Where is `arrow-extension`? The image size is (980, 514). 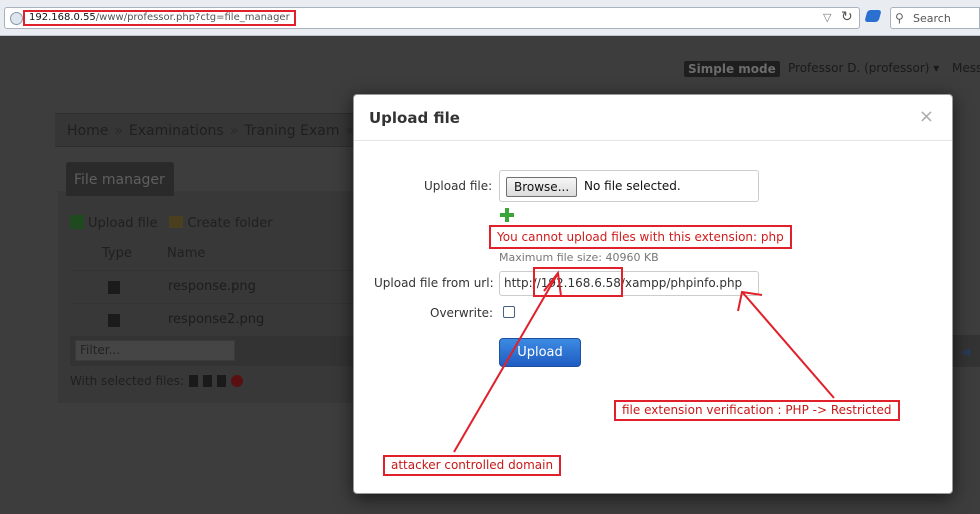
arrow-extension is located at coordinates (788, 345).